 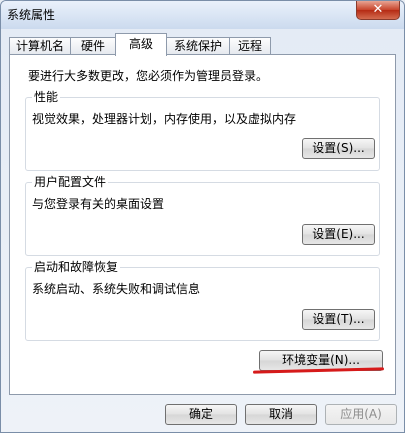 I want to click on close-button: ✕, so click(x=378, y=10).